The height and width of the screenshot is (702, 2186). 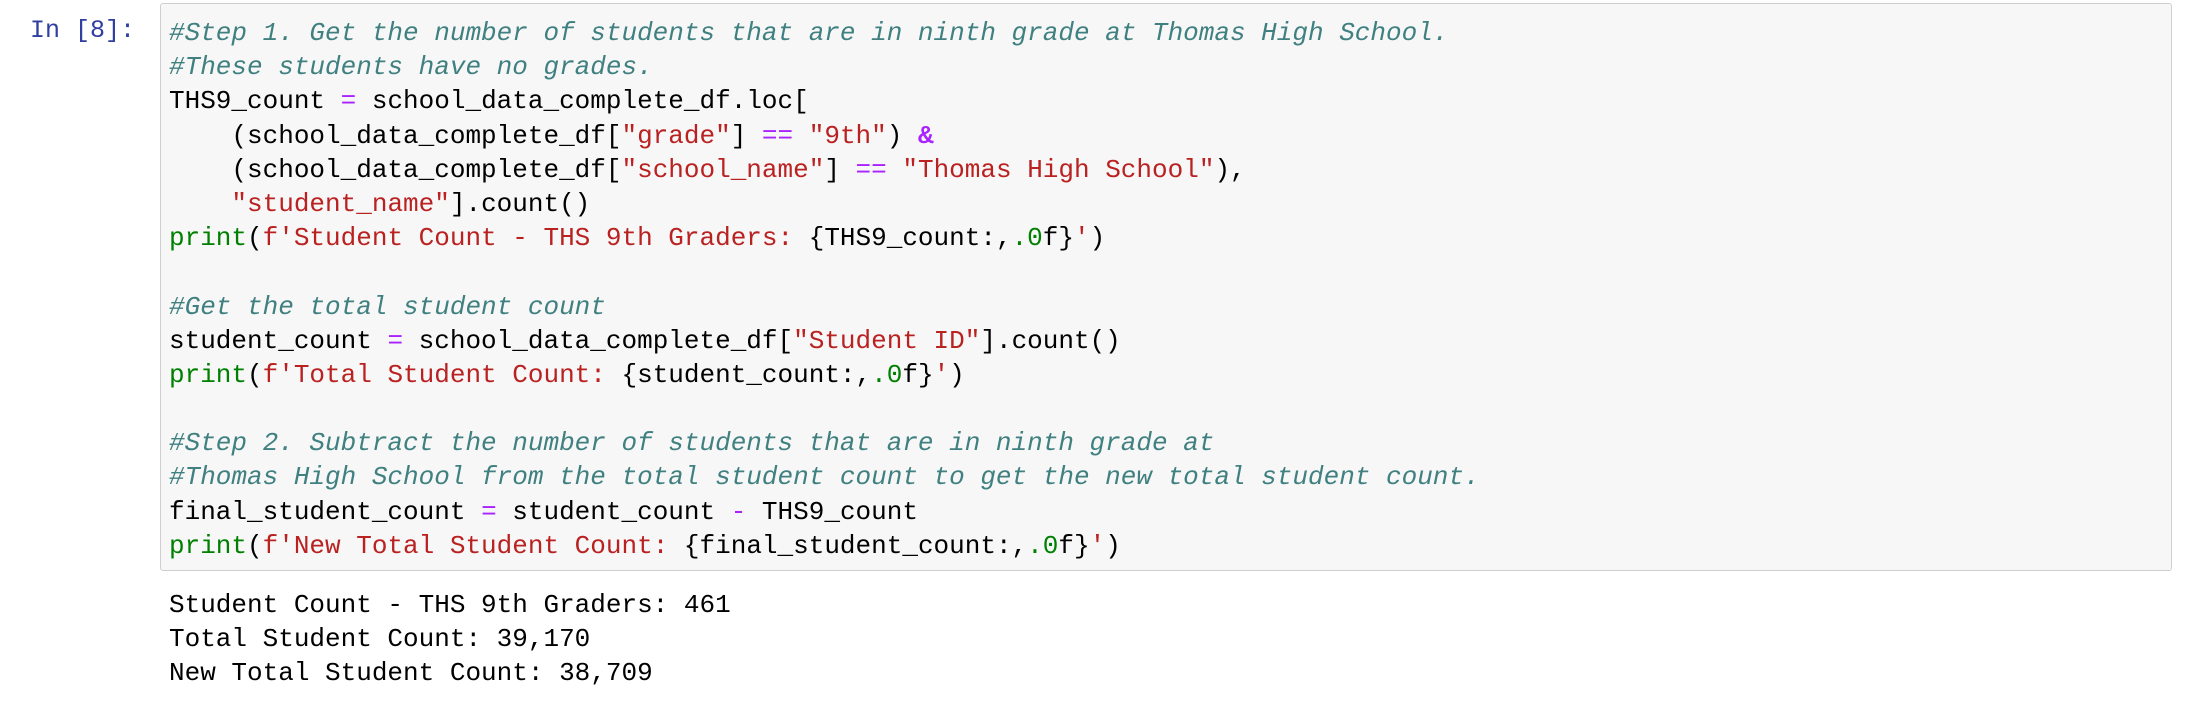 What do you see at coordinates (535, 238) in the screenshot?
I see `code-token: f'Student Count - THS 9th Graders:` at bounding box center [535, 238].